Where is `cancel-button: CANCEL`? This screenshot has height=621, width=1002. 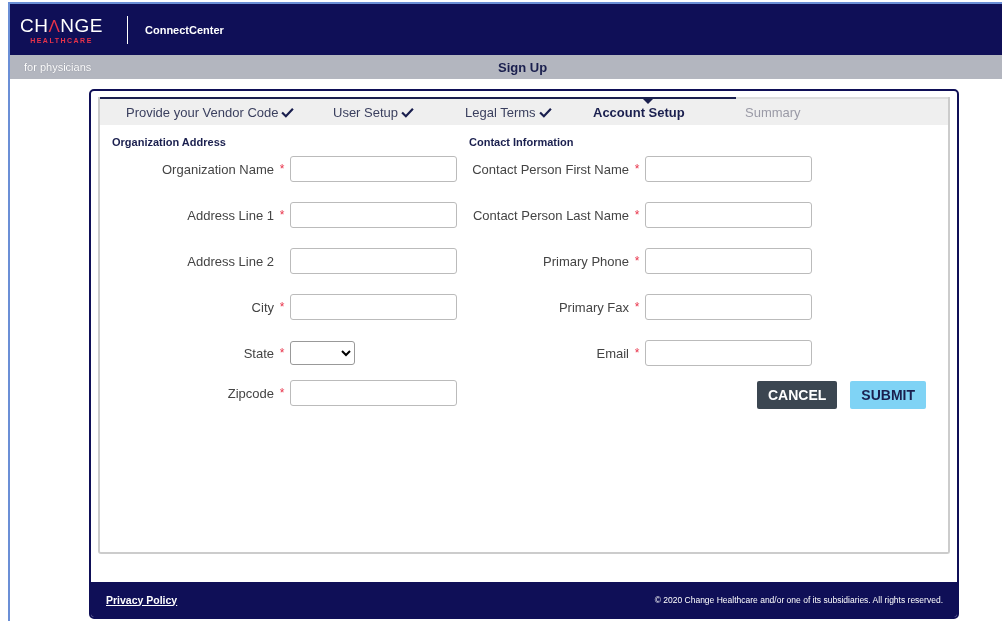 cancel-button: CANCEL is located at coordinates (797, 395).